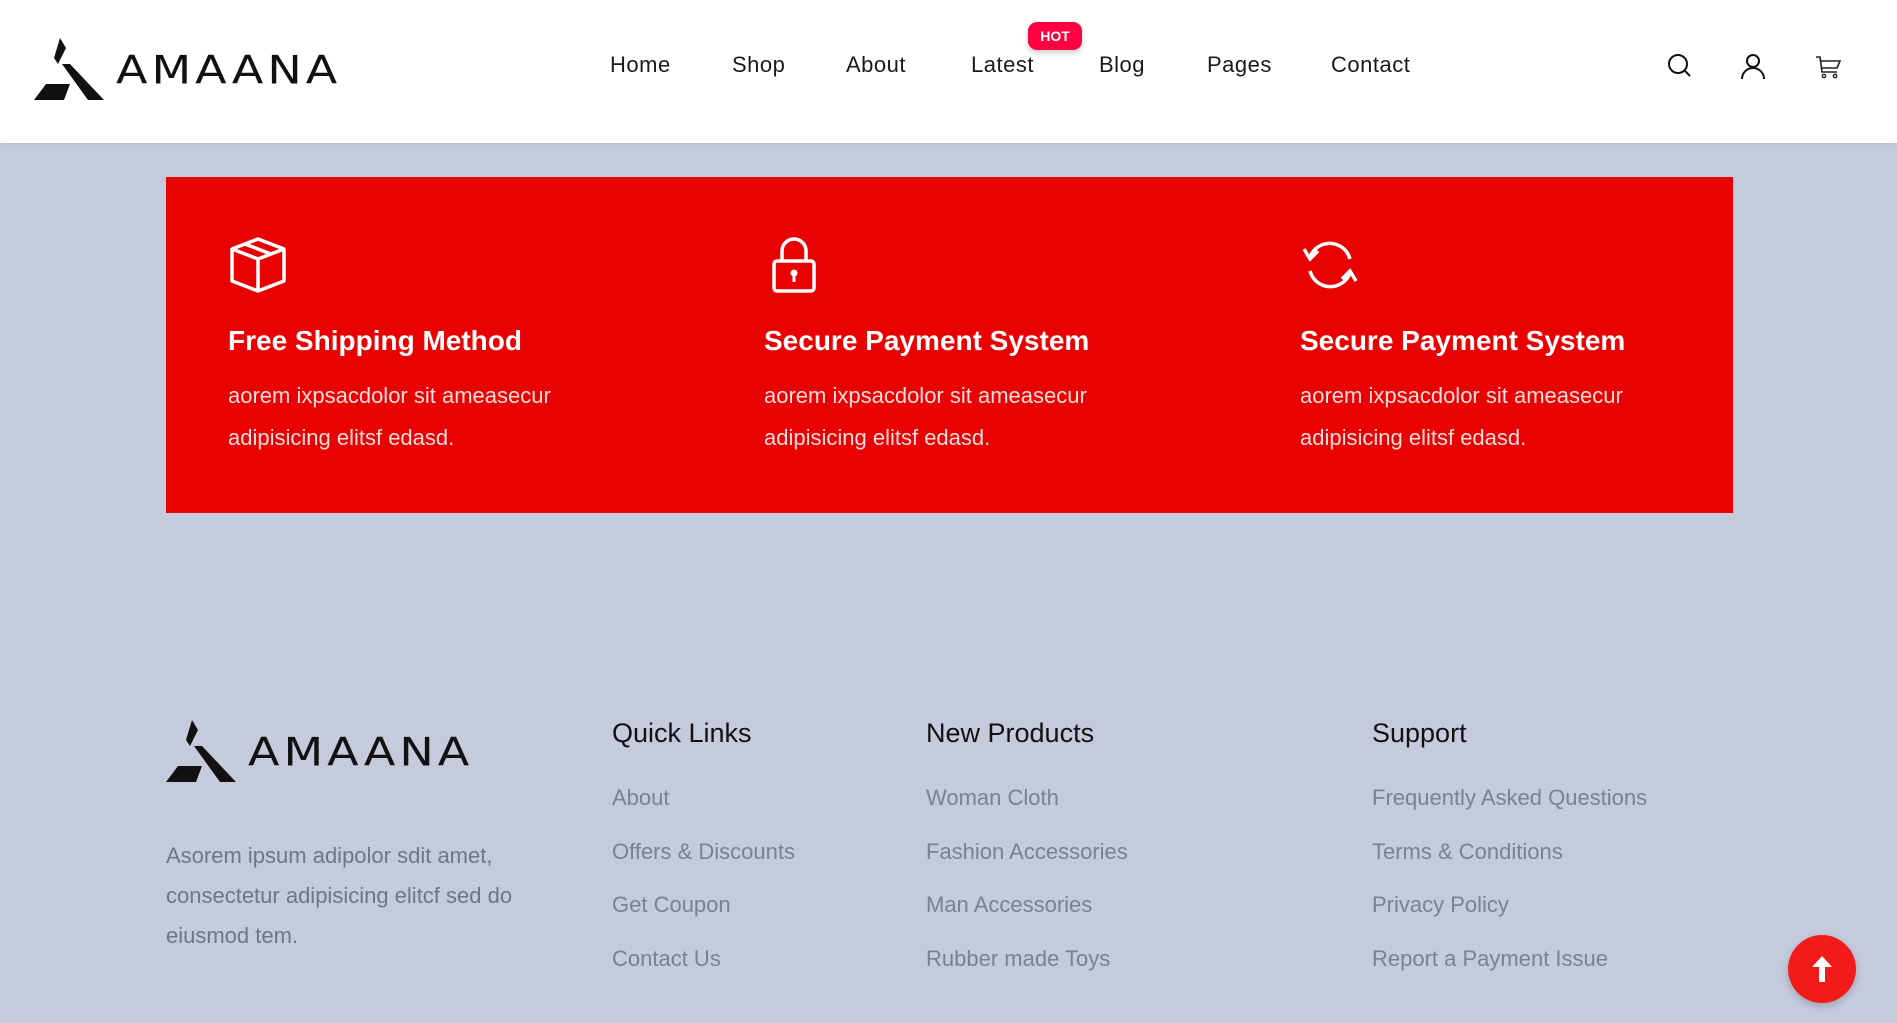 The height and width of the screenshot is (1023, 1897). Describe the element at coordinates (1055, 36) in the screenshot. I see `hot-badge: HOT` at that location.